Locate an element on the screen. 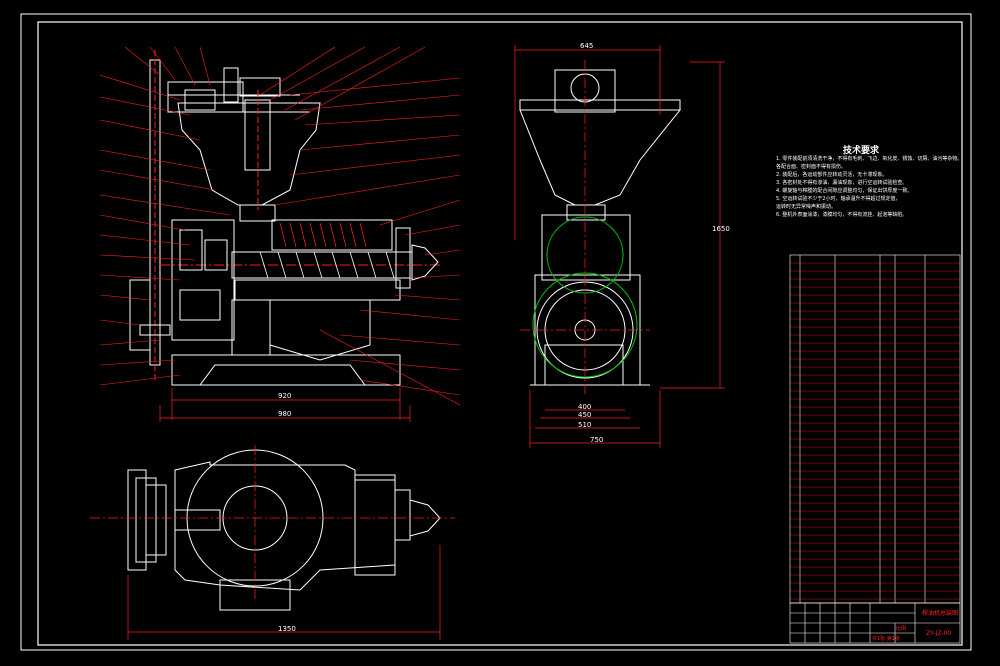 The width and height of the screenshot is (1000, 666). plan-view is located at coordinates (284, 530).